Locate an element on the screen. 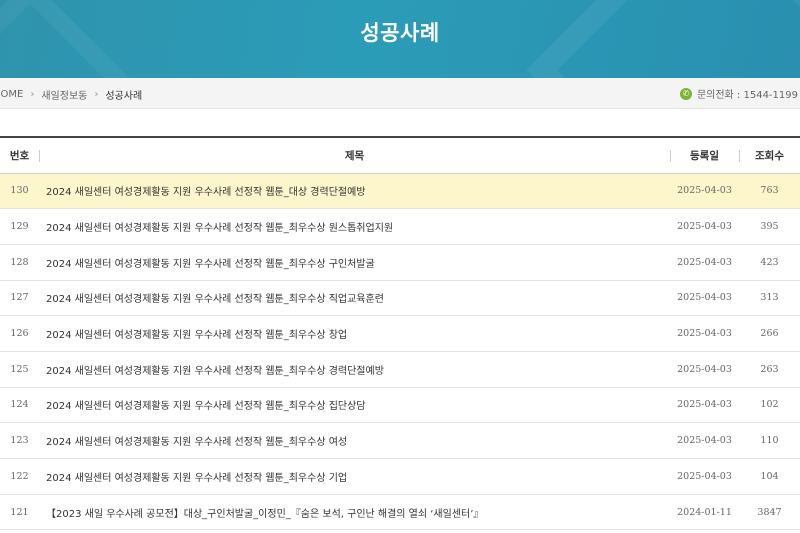 The height and width of the screenshot is (533, 800). row-date: 2024-01-11 is located at coordinates (704, 512).